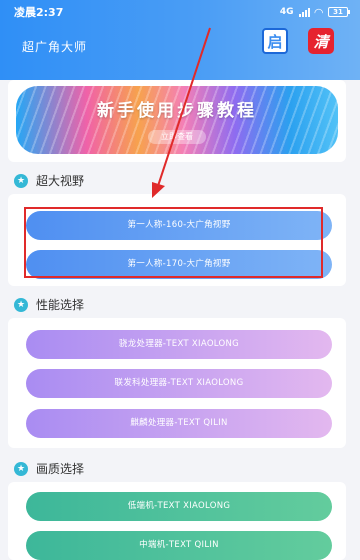 This screenshot has width=360, height=560. Describe the element at coordinates (60, 305) in the screenshot. I see `section-title: 性能选择` at that location.